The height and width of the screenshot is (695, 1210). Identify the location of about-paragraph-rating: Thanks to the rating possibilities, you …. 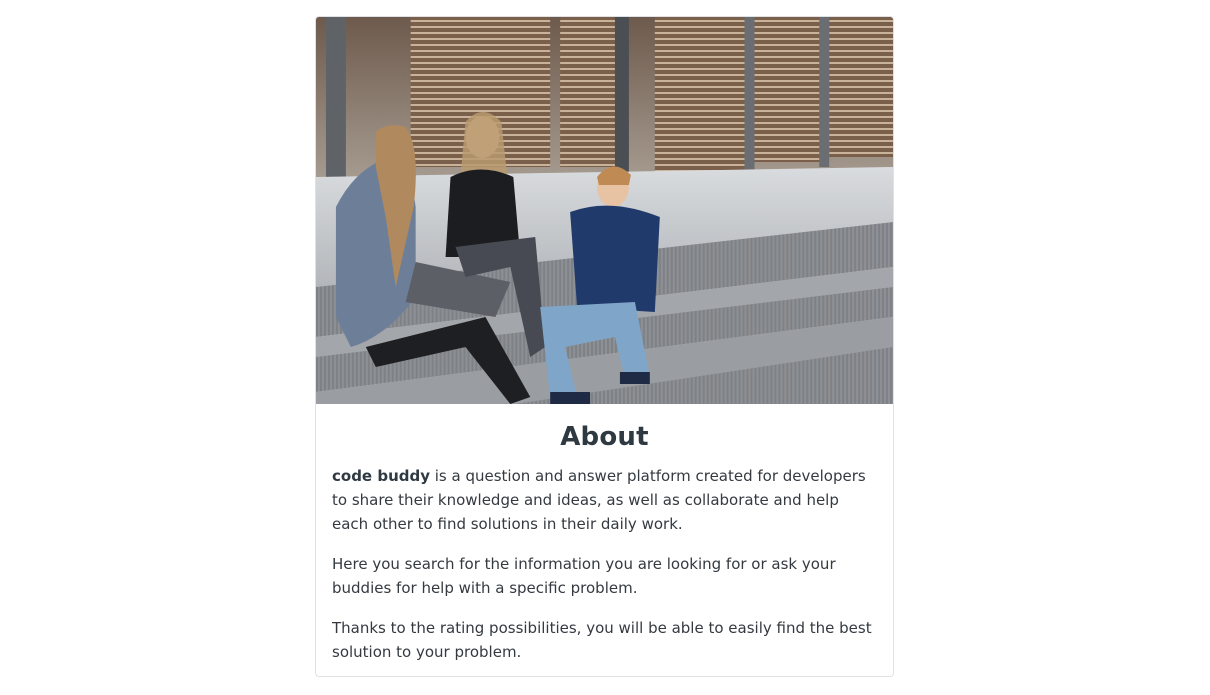
(602, 640).